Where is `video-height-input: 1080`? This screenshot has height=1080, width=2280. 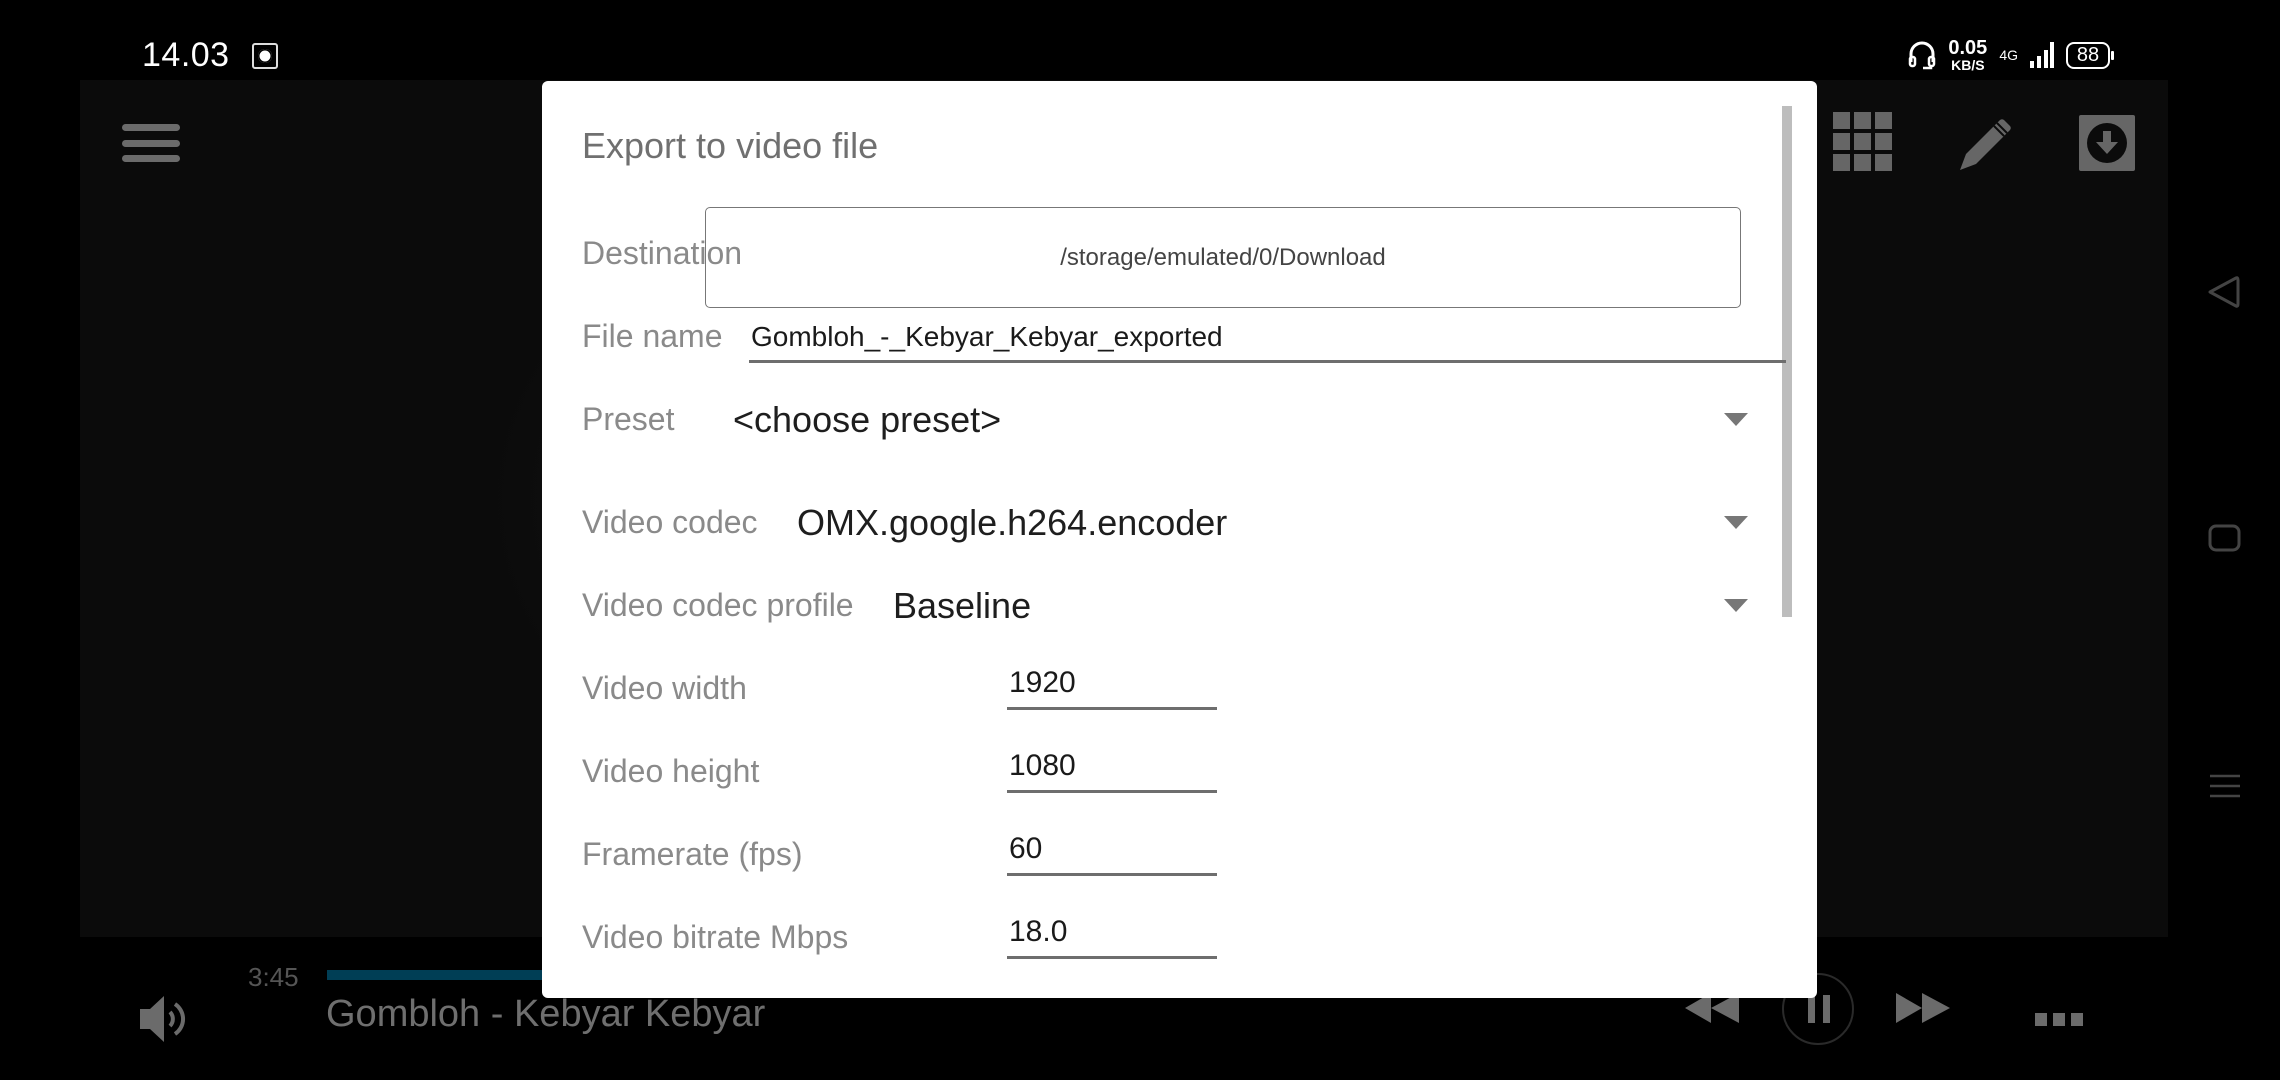 video-height-input: 1080 is located at coordinates (1112, 771).